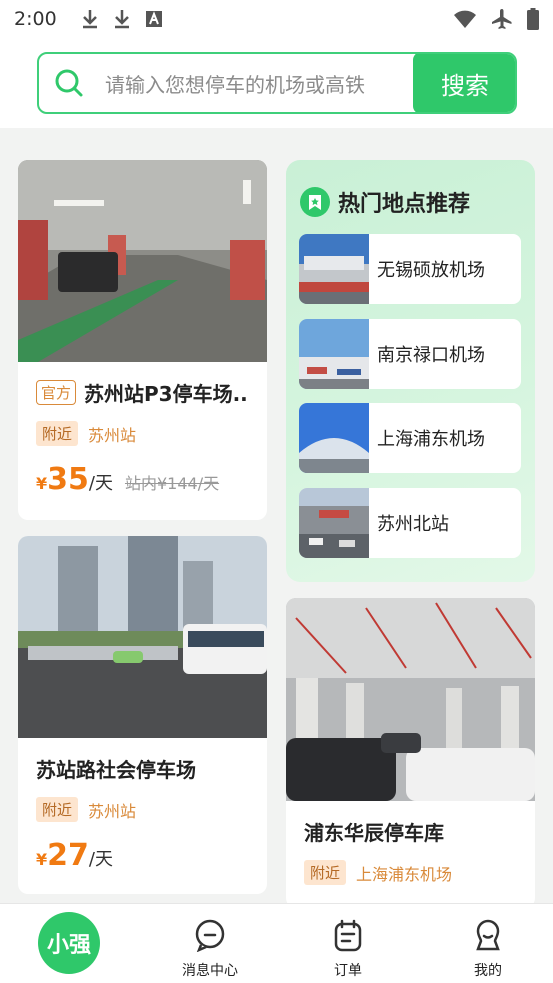 The image size is (553, 983). What do you see at coordinates (488, 971) in the screenshot?
I see `tab-mine-label: 我的` at bounding box center [488, 971].